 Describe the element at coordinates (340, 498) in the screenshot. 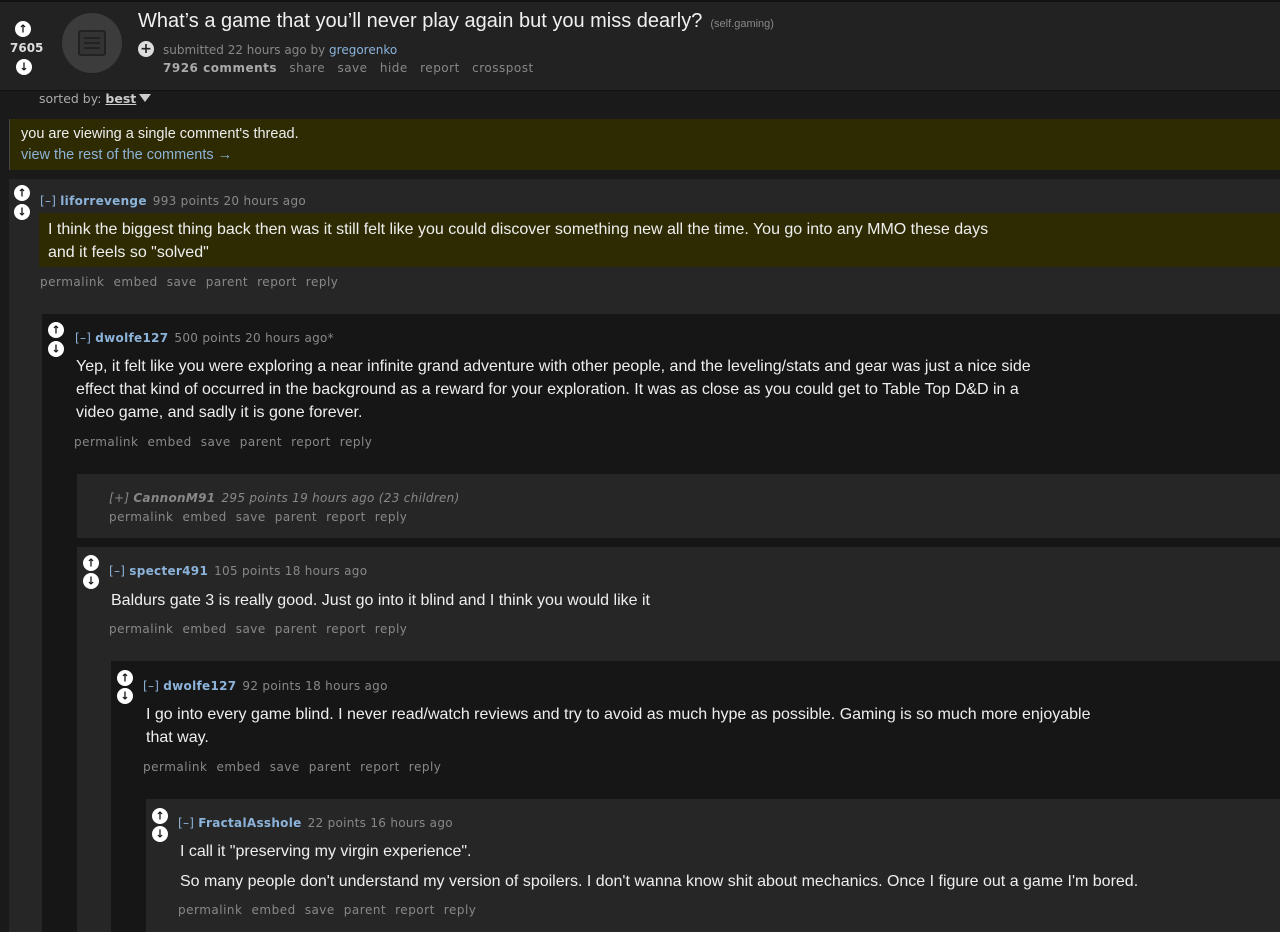

I see `comment-meta: 295 points 19 hours ago (23 children)` at that location.